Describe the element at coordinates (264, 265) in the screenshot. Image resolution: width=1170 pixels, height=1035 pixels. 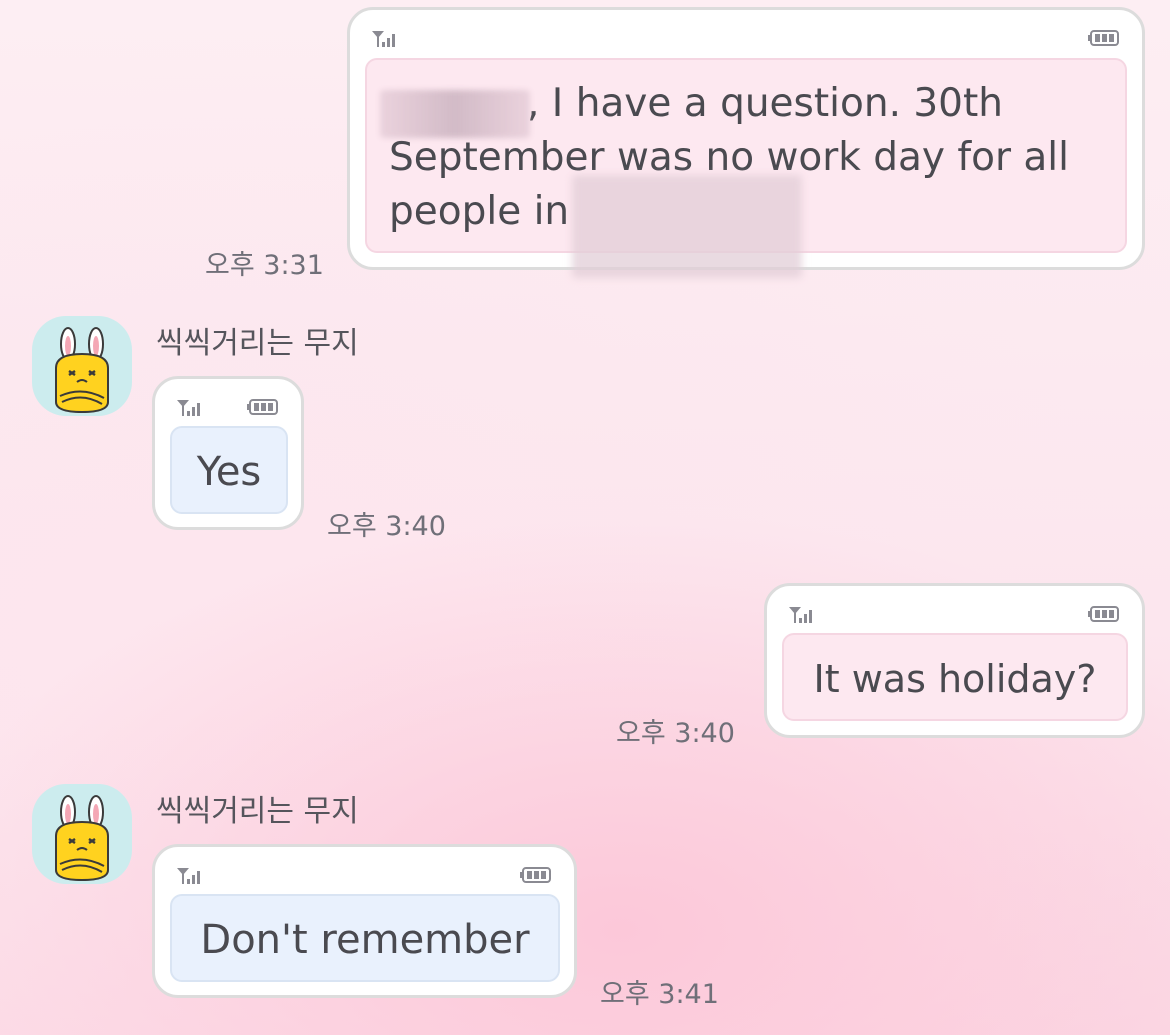
I see `message-time: 오후 3:31` at that location.